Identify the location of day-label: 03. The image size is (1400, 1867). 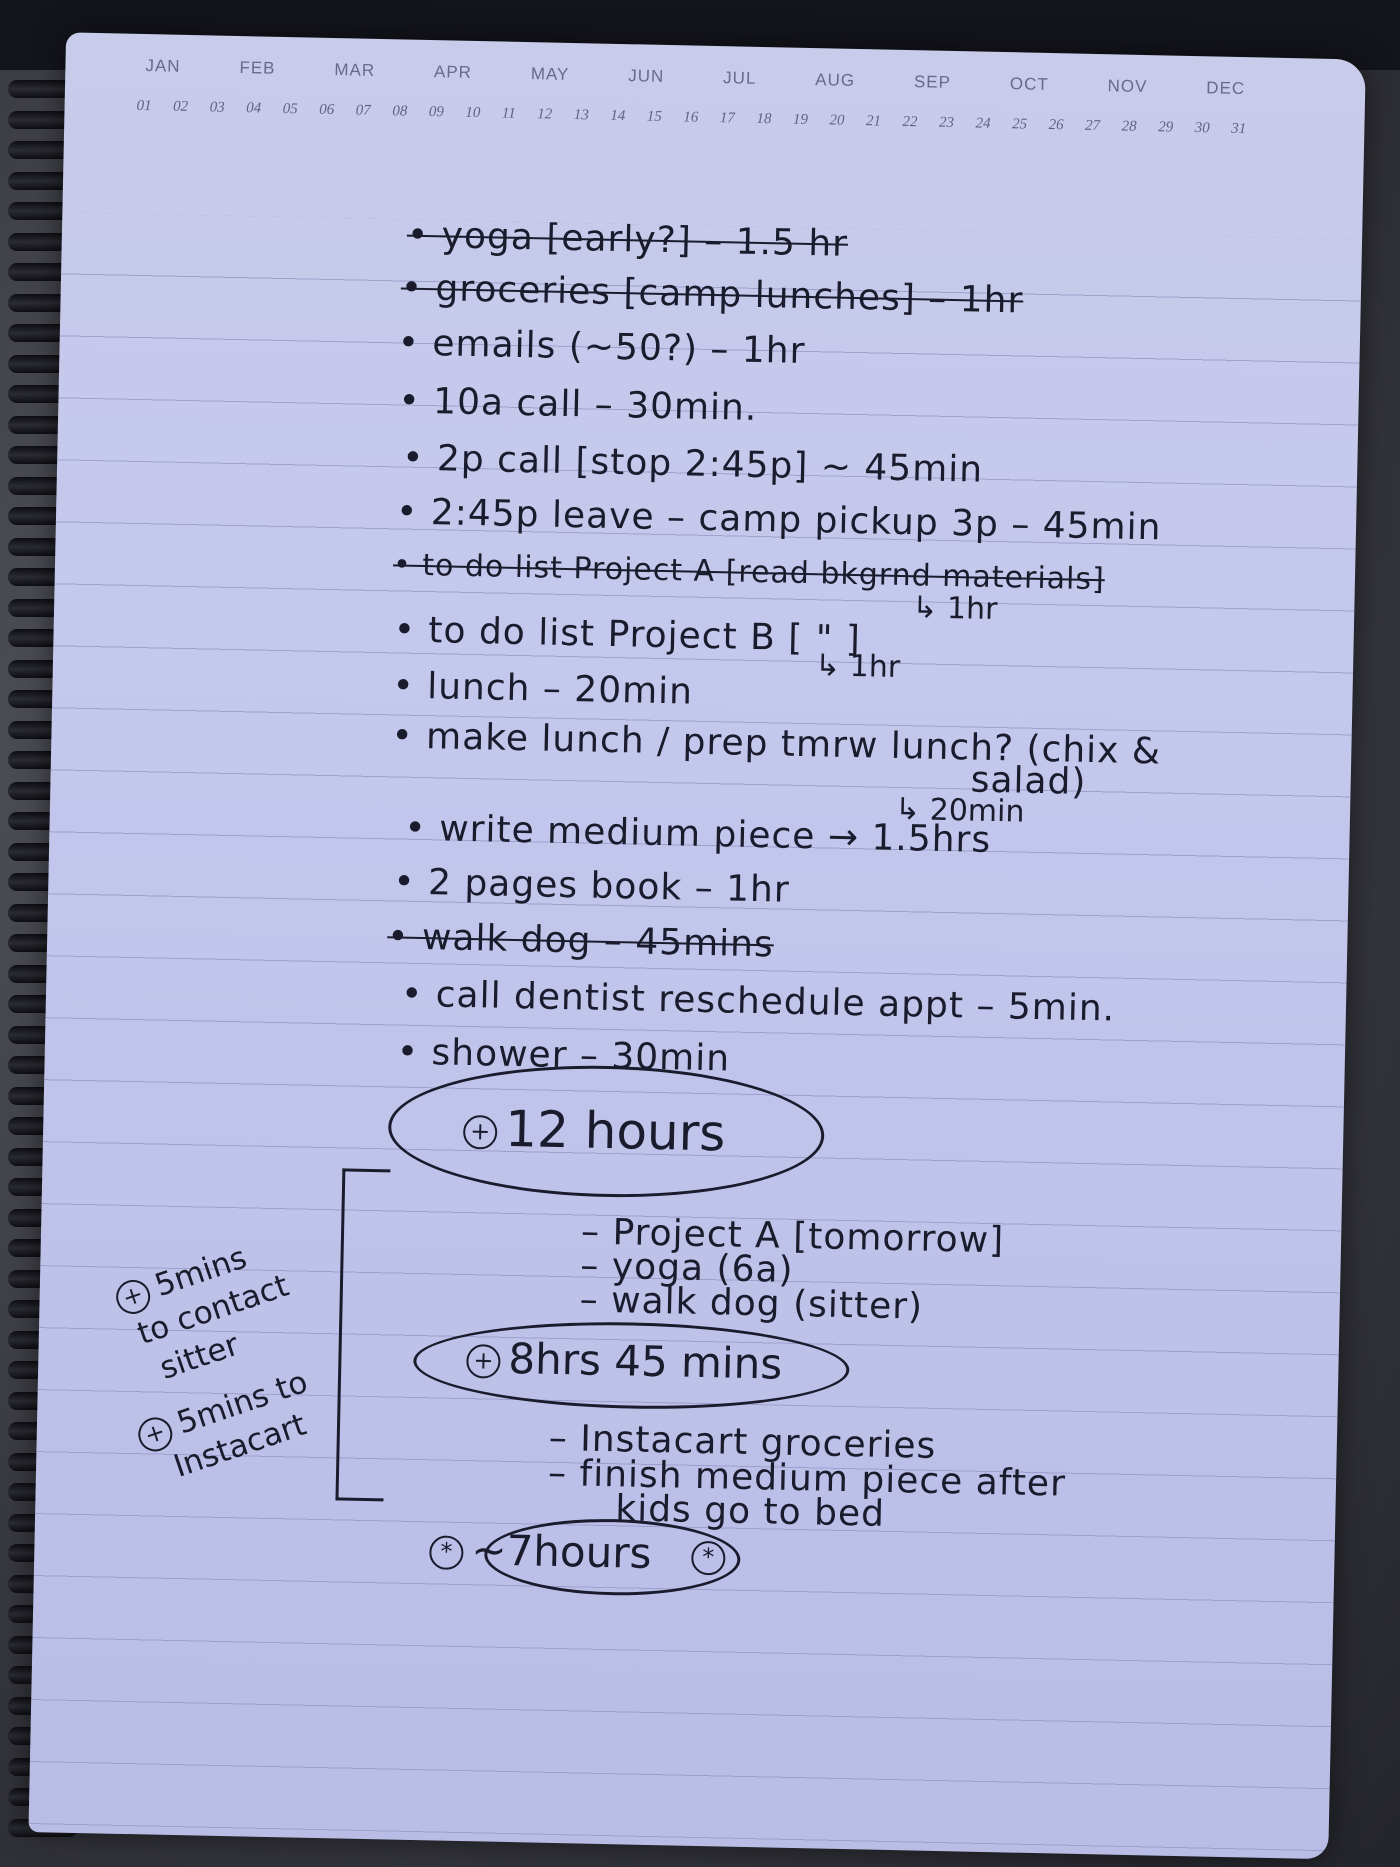
(217, 107).